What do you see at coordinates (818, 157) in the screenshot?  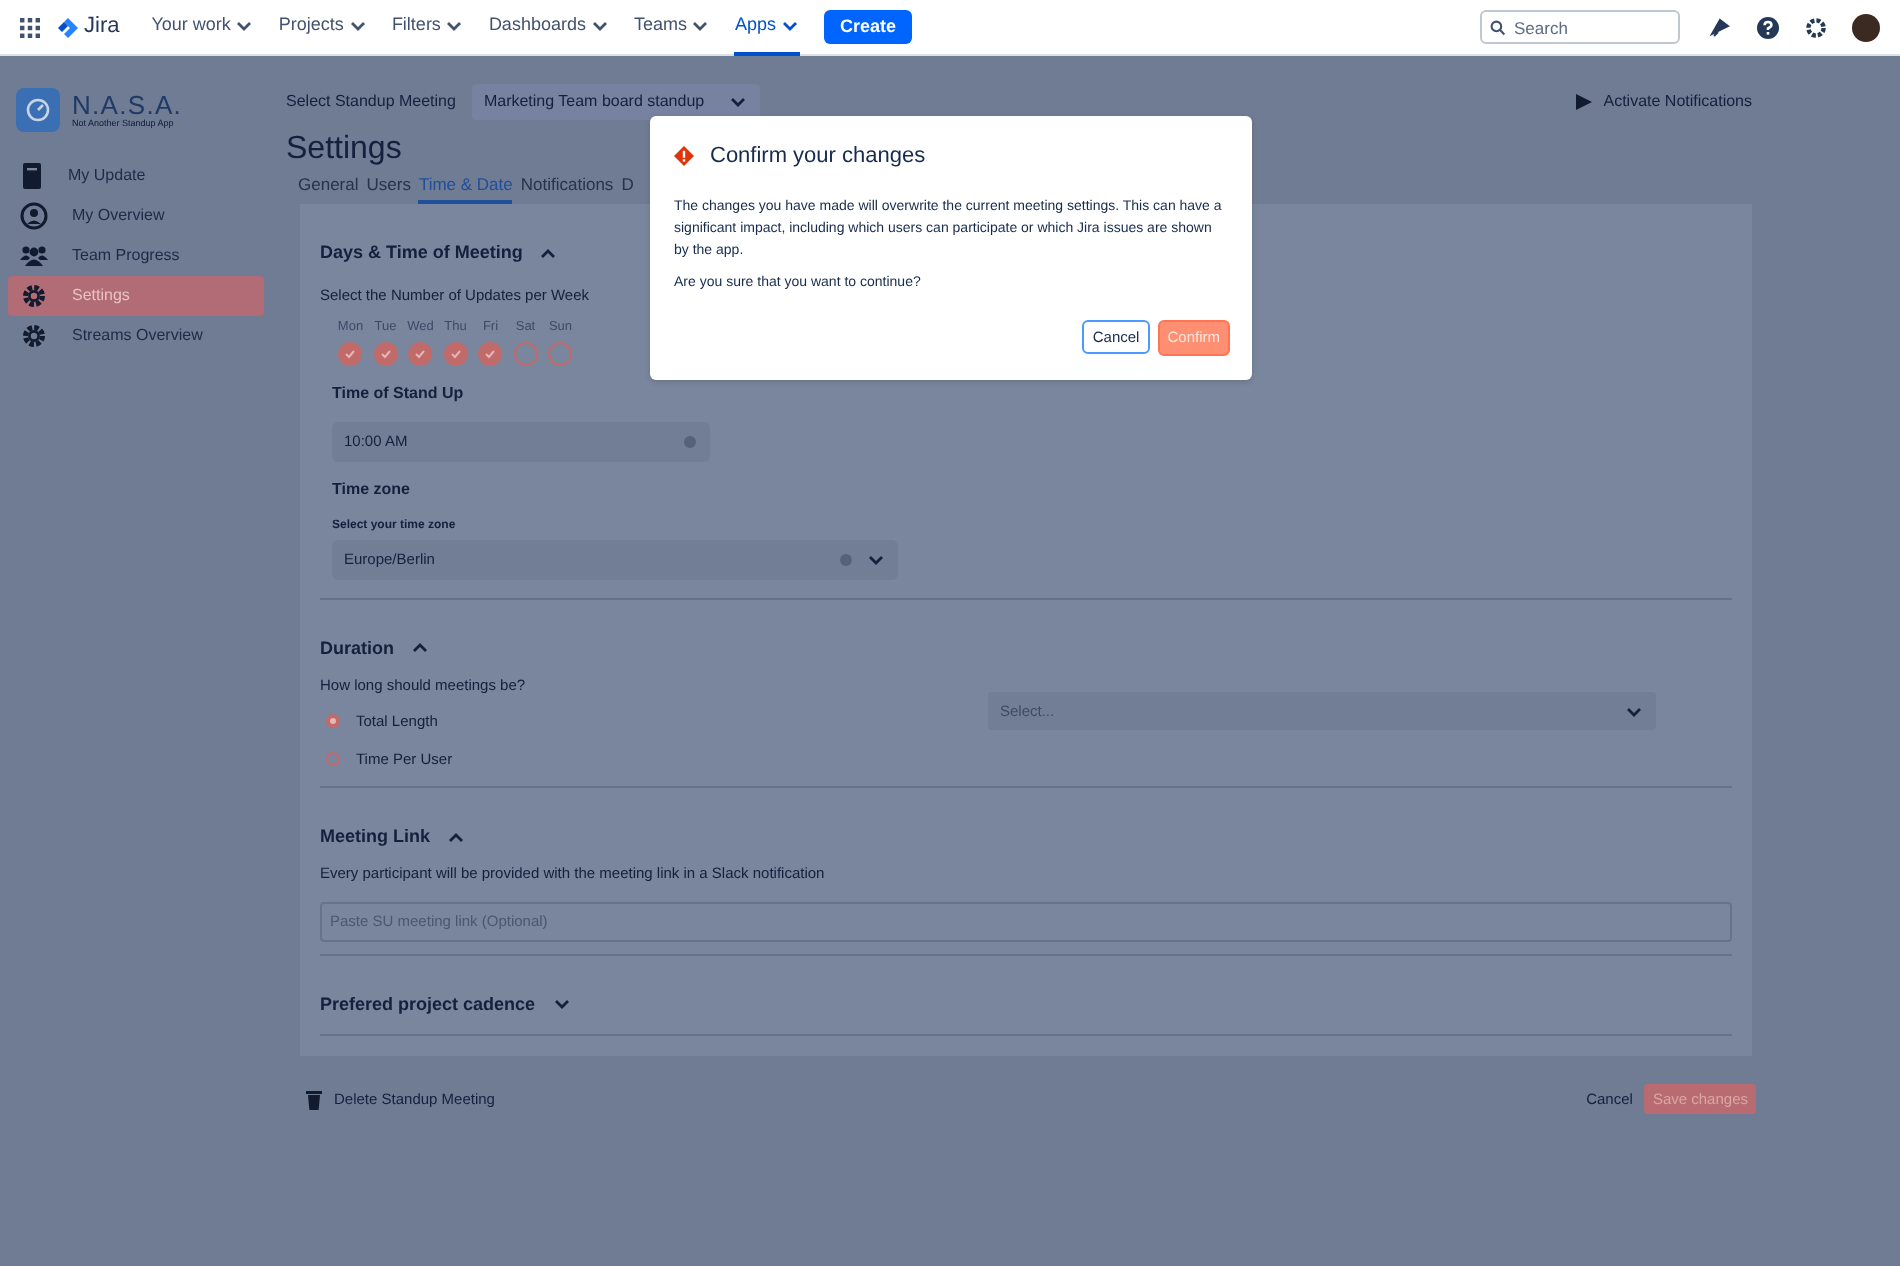 I see `dialog-title: Confirm your changes` at bounding box center [818, 157].